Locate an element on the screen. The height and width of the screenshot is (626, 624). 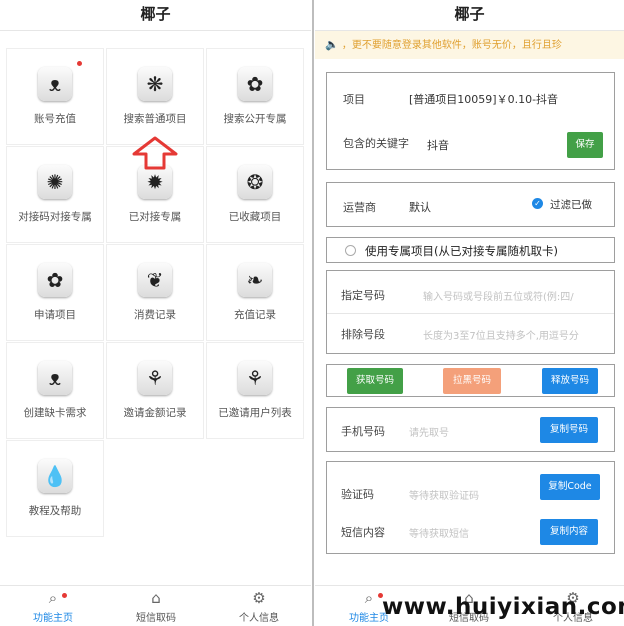
nav-home-tab: ⌕ 功能主页 is located at coordinates (53, 607).